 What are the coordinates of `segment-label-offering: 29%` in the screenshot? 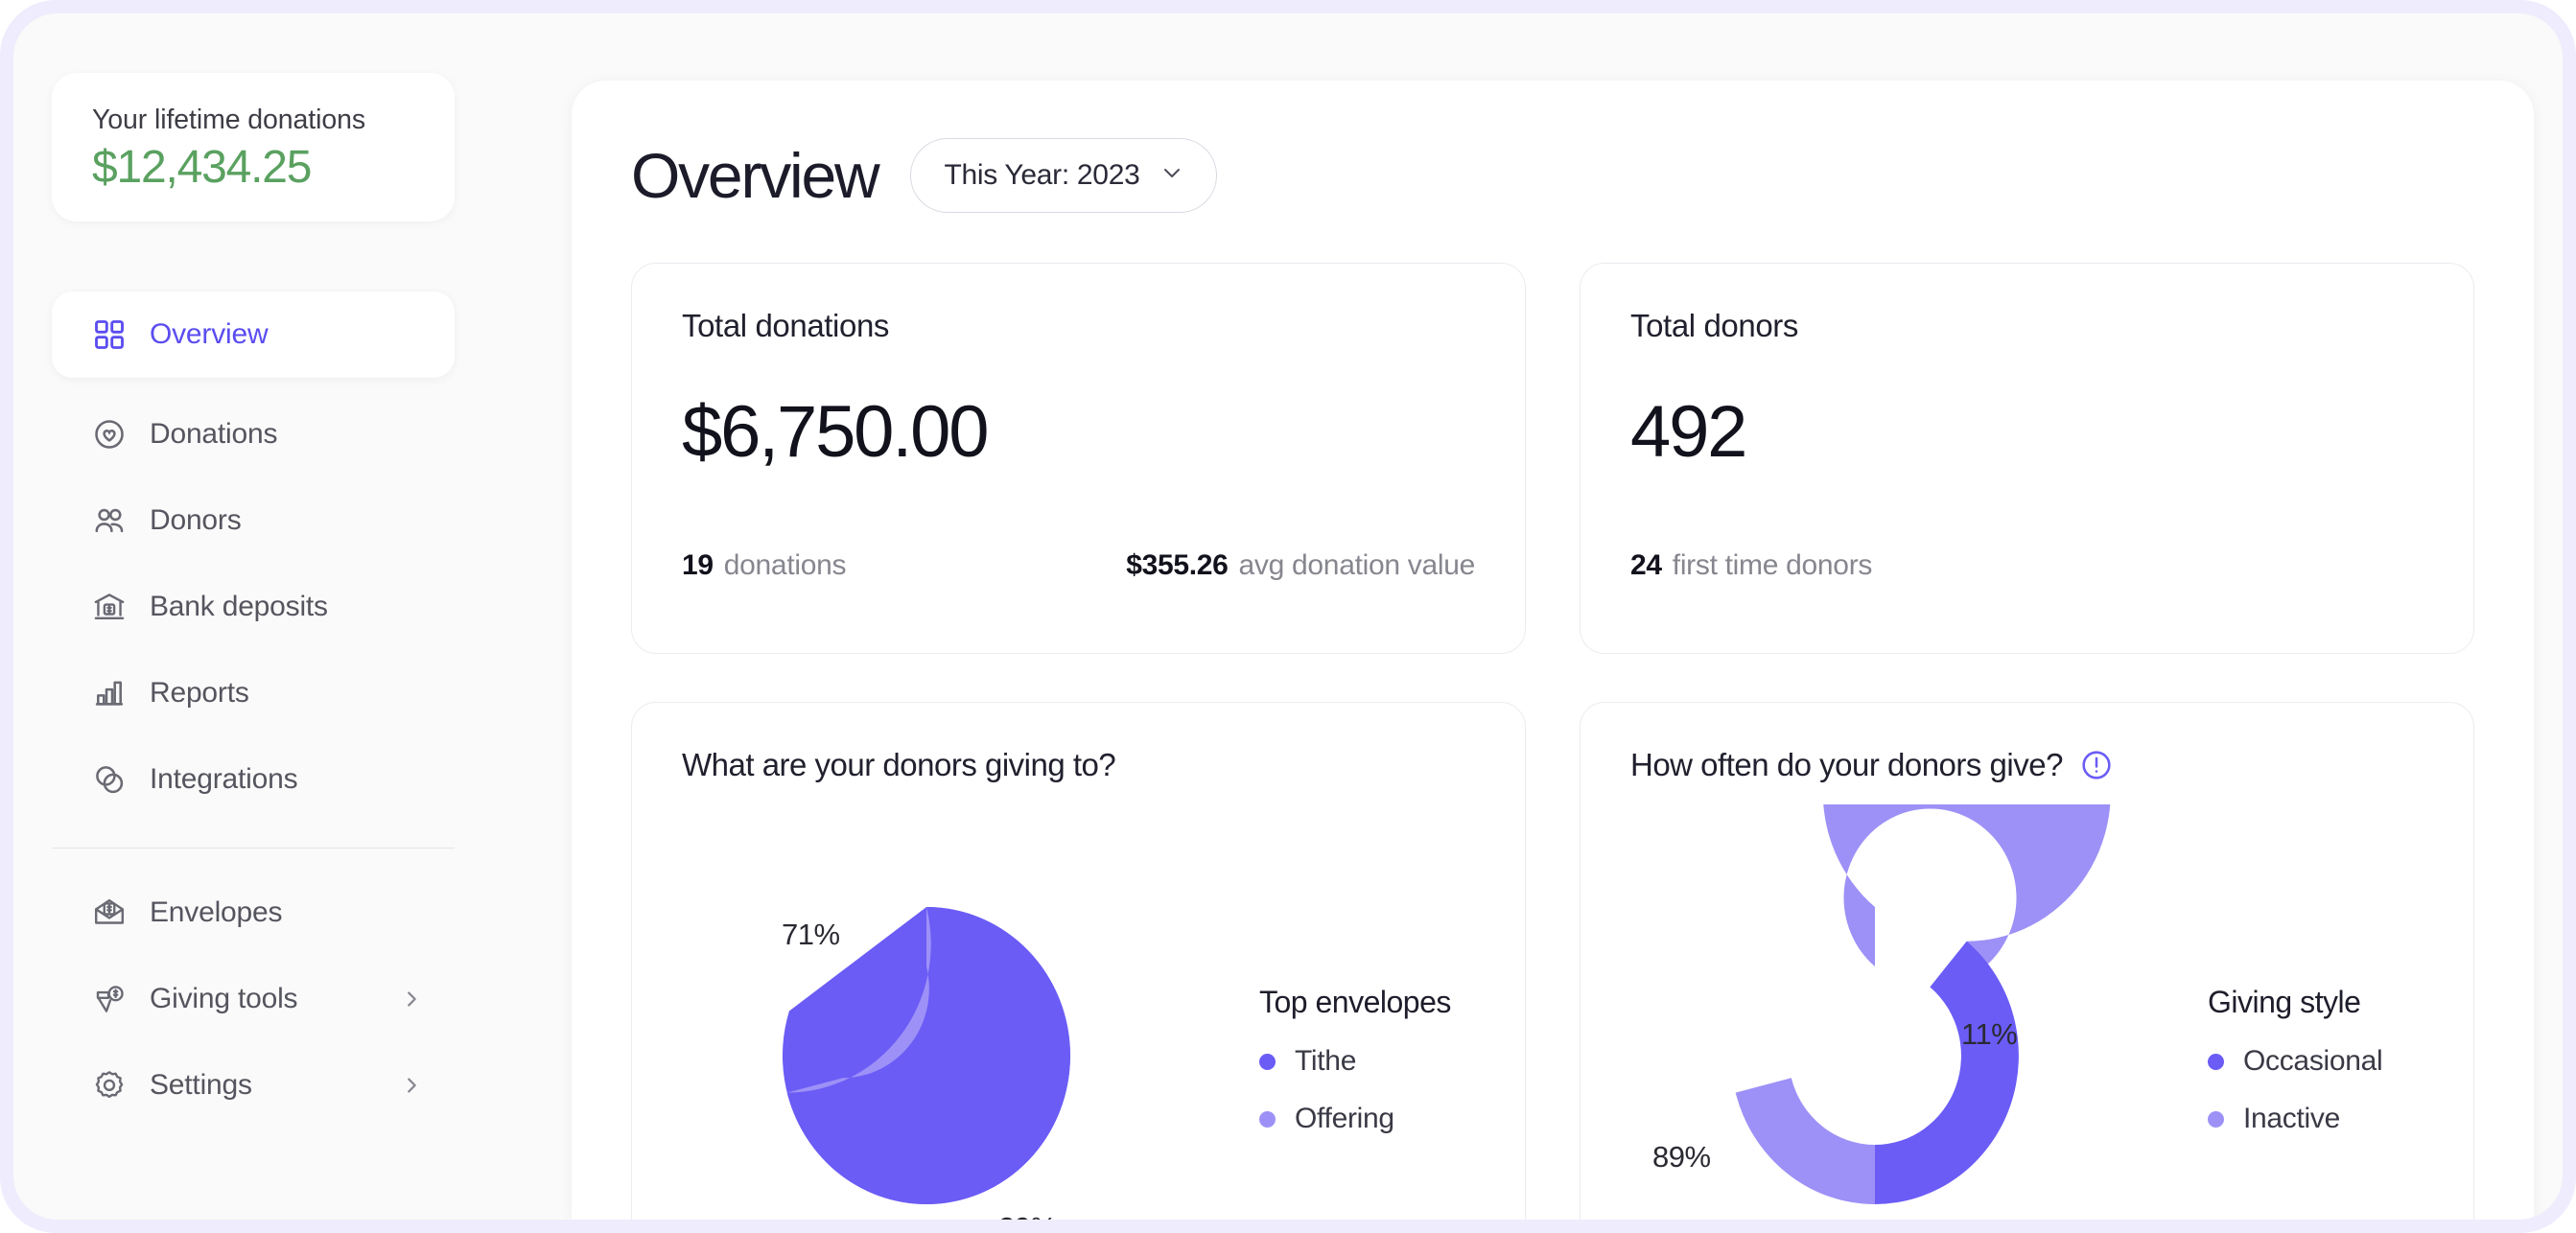 It's located at (1027, 1215).